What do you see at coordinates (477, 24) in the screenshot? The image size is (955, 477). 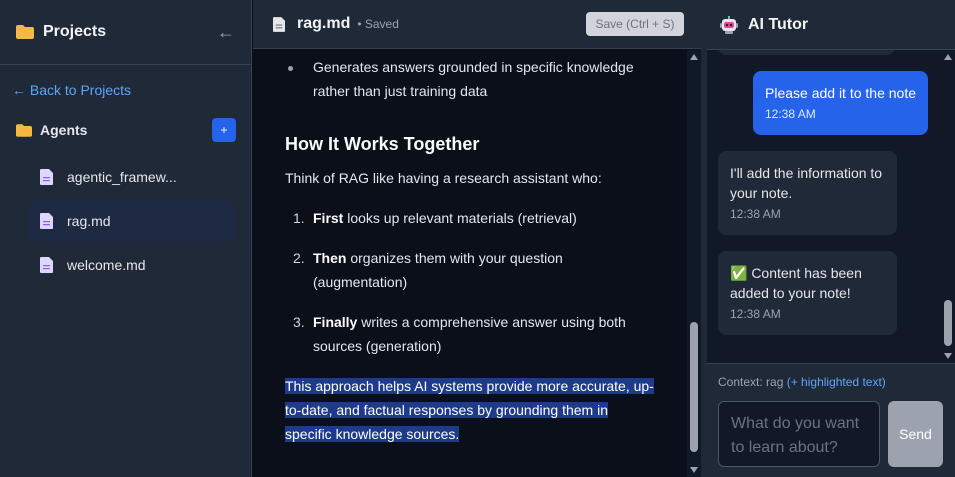 I see `editor-header: rag.md • Saved Save (Ctrl + S)` at bounding box center [477, 24].